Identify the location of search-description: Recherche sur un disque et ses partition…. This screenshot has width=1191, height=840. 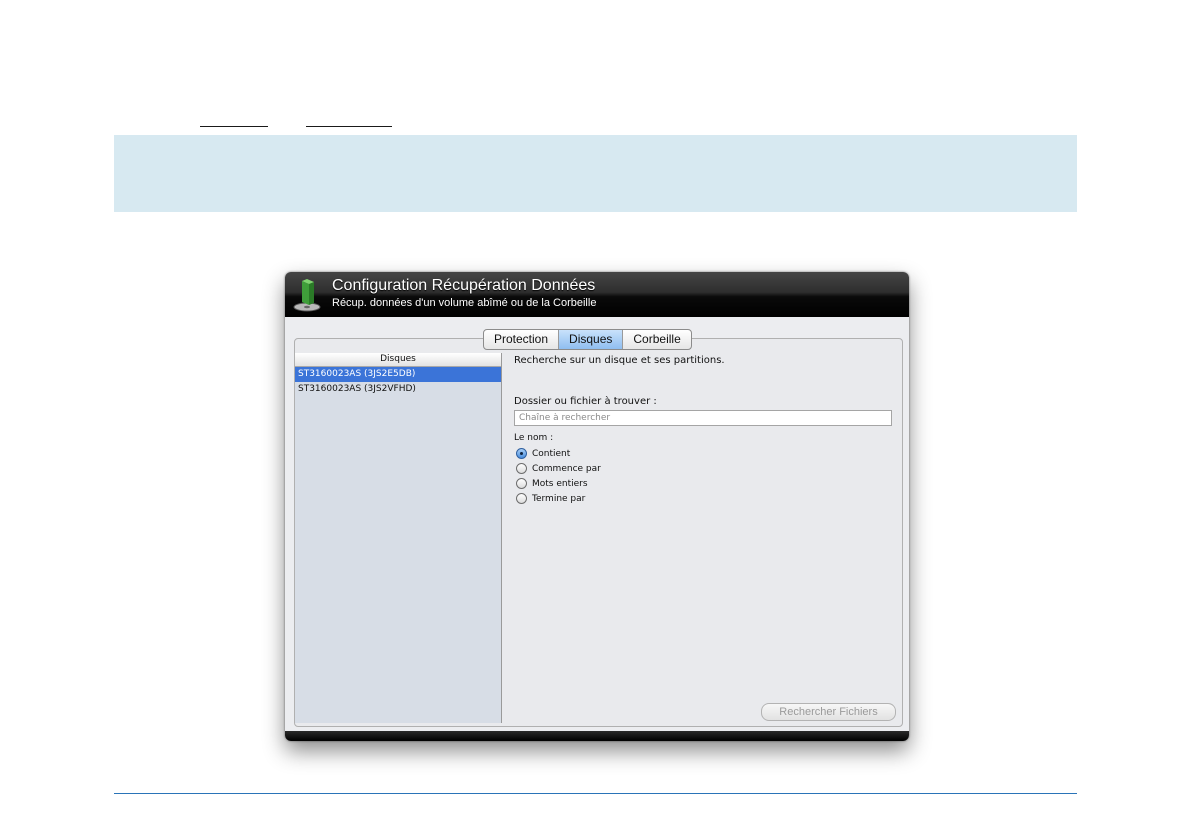
(619, 360).